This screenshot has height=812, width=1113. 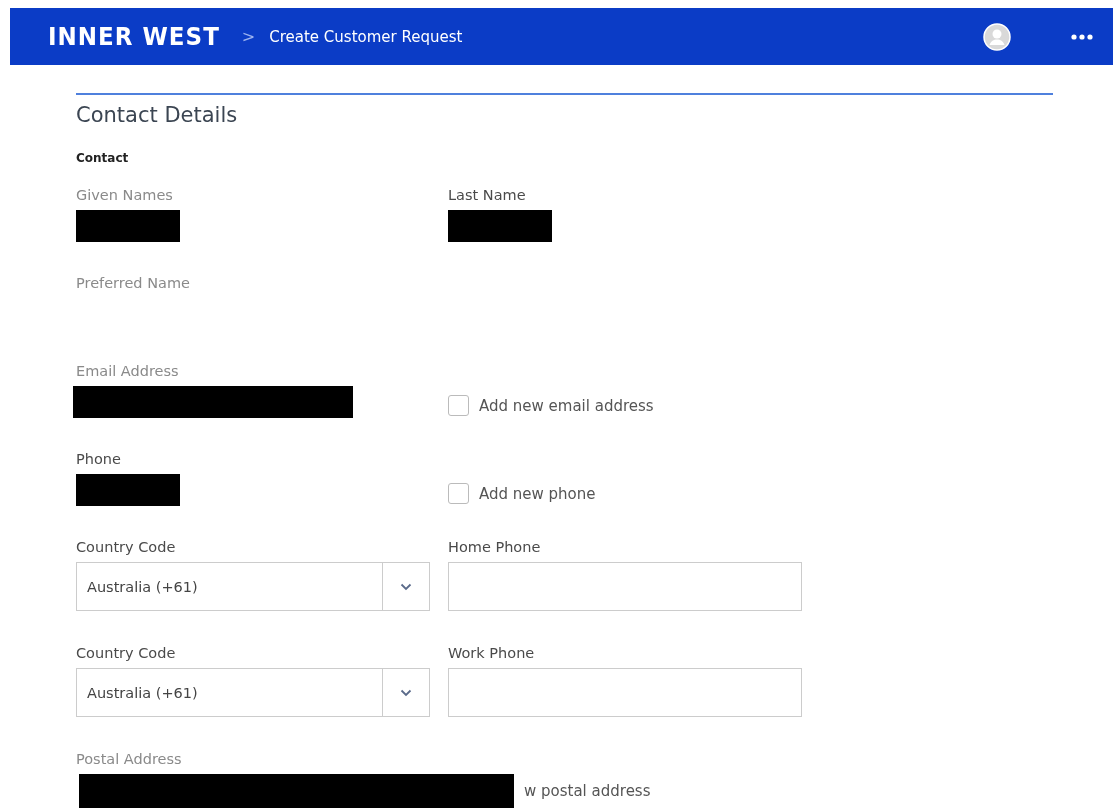 What do you see at coordinates (157, 115) in the screenshot?
I see `section-heading: Contact Details` at bounding box center [157, 115].